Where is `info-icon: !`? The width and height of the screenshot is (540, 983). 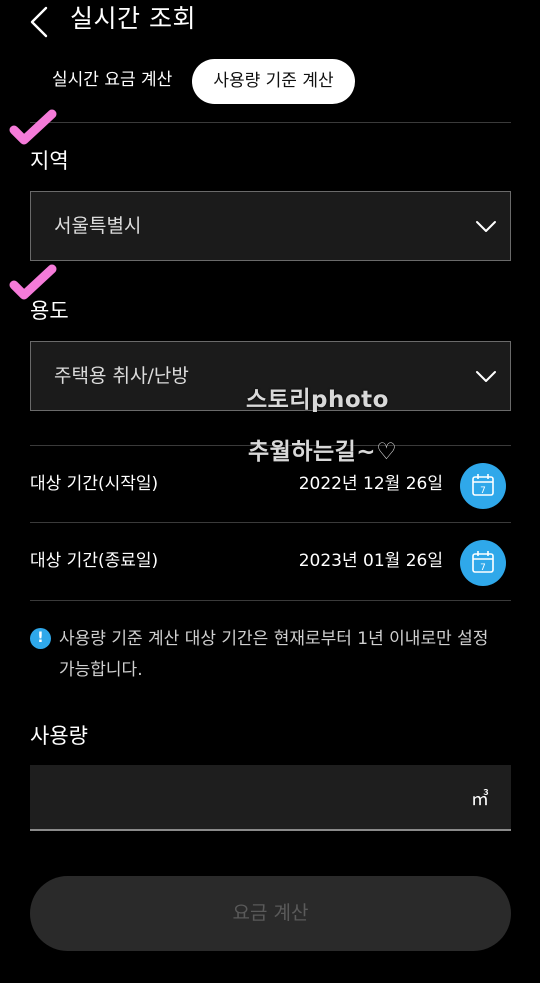 info-icon: ! is located at coordinates (40, 638).